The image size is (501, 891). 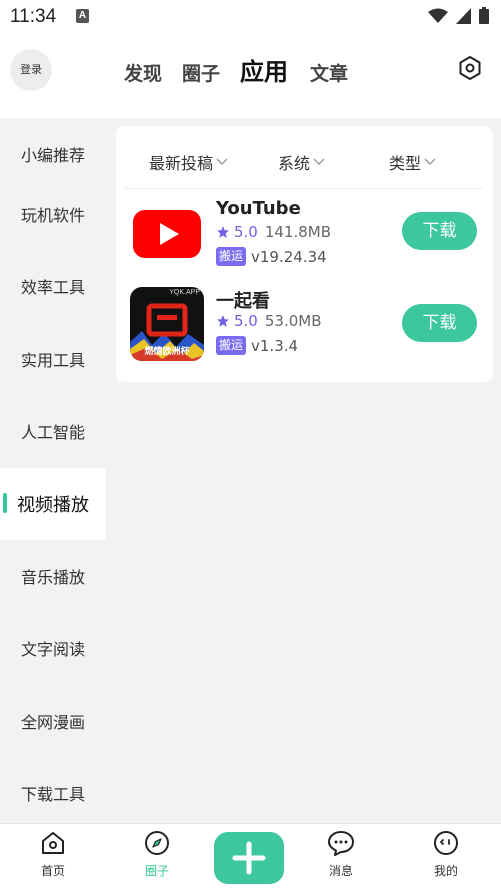 I want to click on notification-a-icon: A, so click(x=82, y=16).